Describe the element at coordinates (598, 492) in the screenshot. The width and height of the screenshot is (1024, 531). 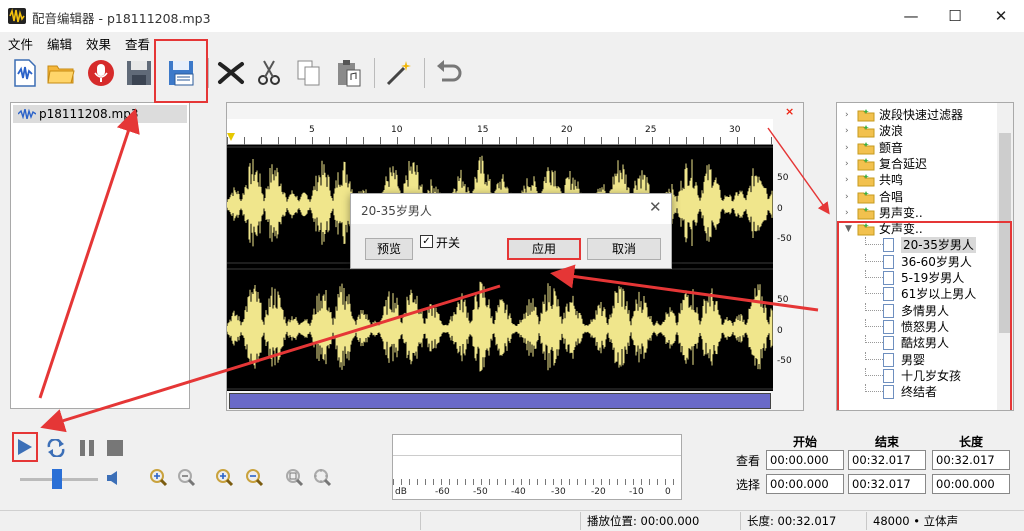
I see `meter-label: -20` at that location.